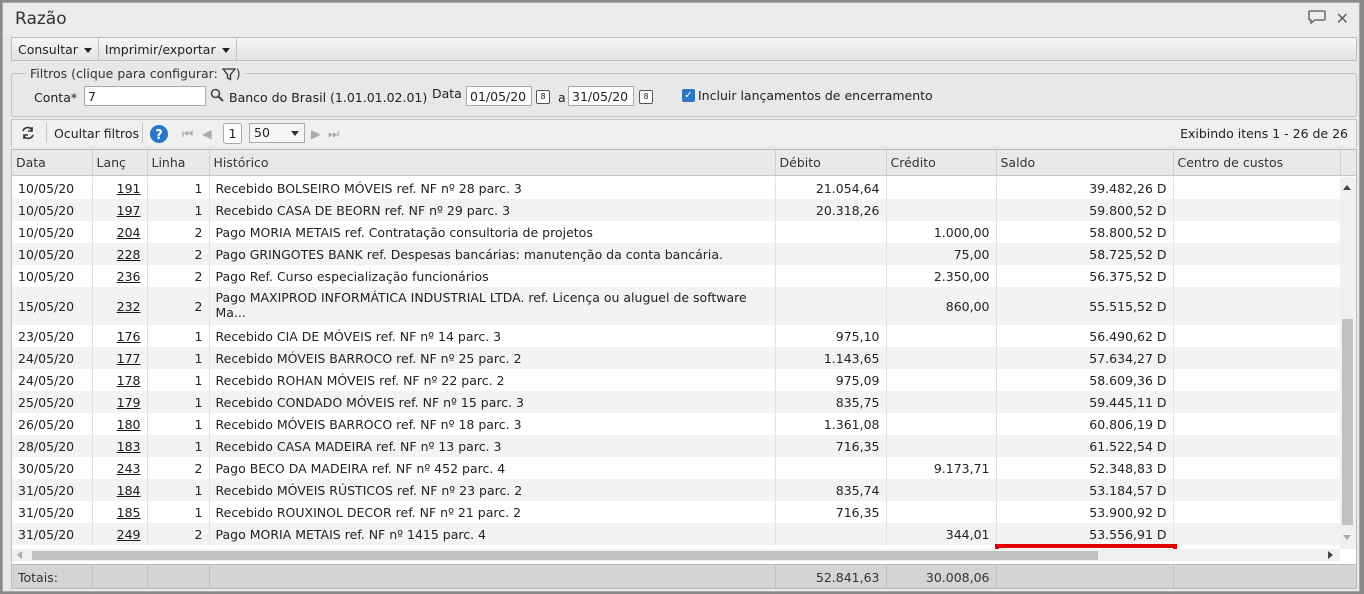  What do you see at coordinates (178, 576) in the screenshot?
I see `totals-empty` at bounding box center [178, 576].